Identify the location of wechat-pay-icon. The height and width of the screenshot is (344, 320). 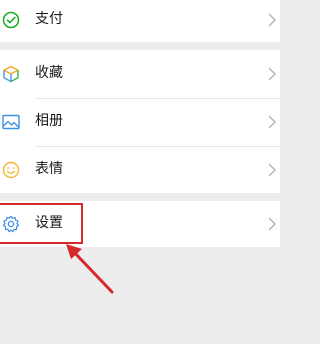
(11, 20).